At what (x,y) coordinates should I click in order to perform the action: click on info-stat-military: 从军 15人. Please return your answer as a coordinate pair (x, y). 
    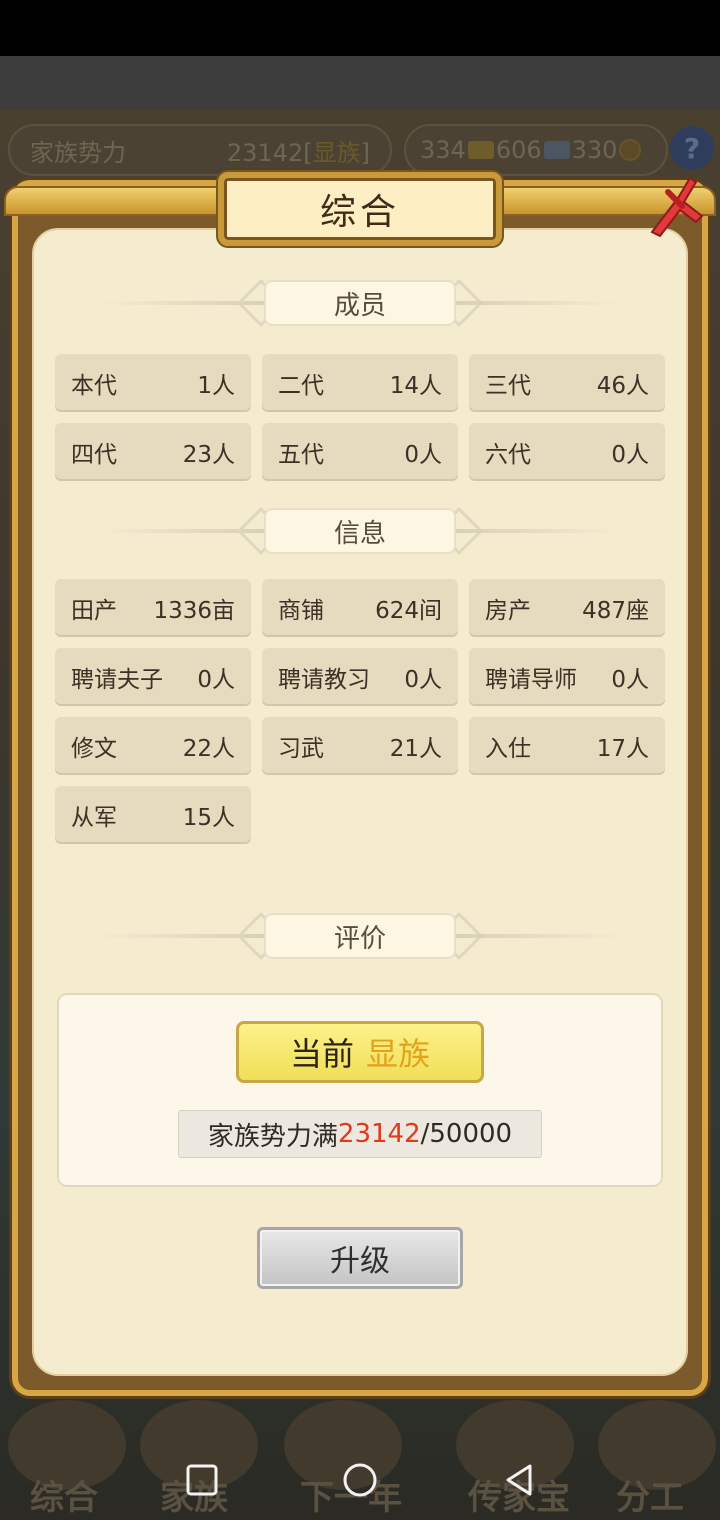
    Looking at the image, I should click on (153, 815).